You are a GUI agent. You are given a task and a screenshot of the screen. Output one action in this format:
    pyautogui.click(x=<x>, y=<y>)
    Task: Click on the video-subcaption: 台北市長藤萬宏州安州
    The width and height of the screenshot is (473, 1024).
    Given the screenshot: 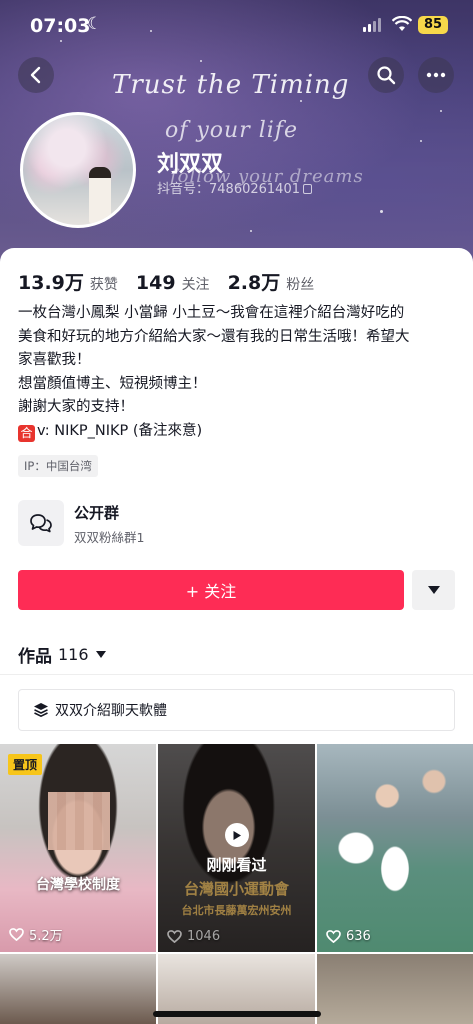 What is the action you would take?
    pyautogui.click(x=236, y=910)
    